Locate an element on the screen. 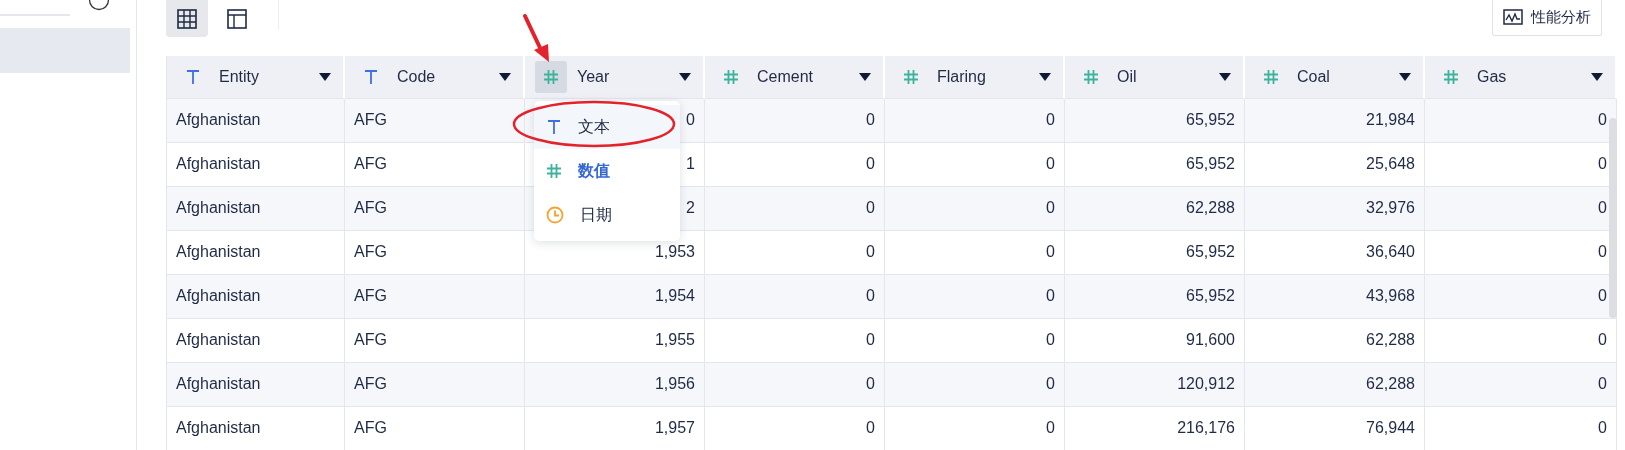 The width and height of the screenshot is (1625, 450). grid-icon is located at coordinates (187, 18).